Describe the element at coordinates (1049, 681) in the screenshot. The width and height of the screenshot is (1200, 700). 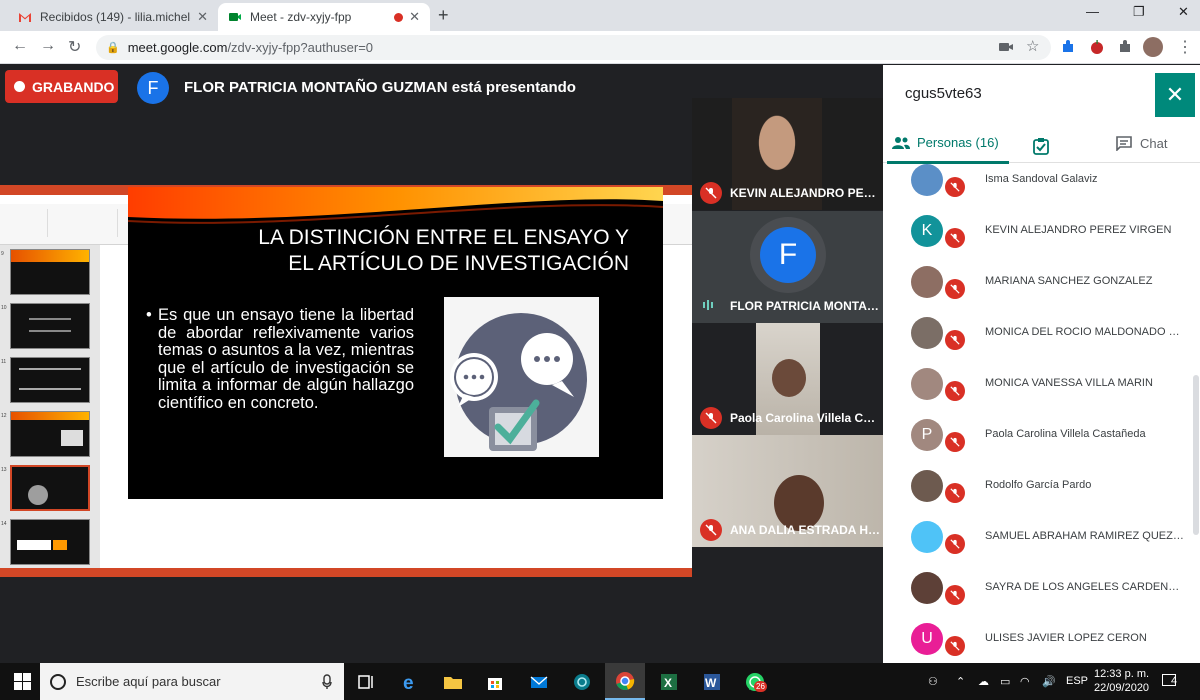
I see `volume-icon: 🔊` at that location.